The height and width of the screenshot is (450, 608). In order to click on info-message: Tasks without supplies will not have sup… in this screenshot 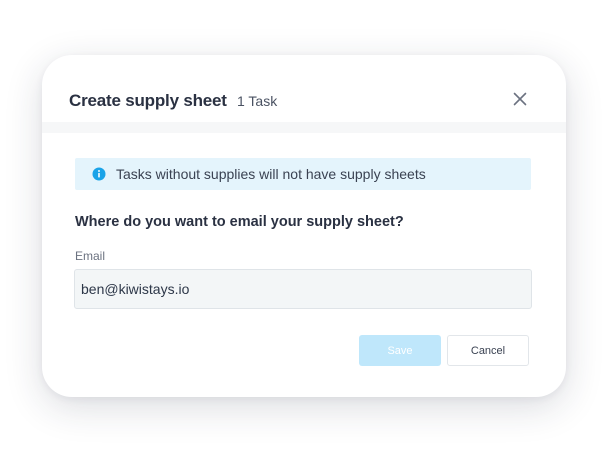, I will do `click(271, 174)`.